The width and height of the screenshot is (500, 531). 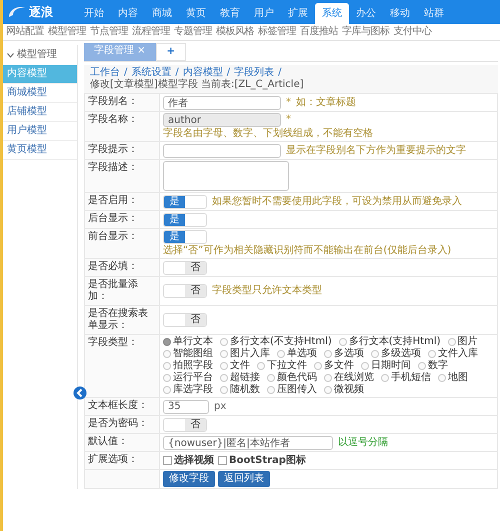 What do you see at coordinates (267, 291) in the screenshot?
I see `hint-text: 字段类型只允许文本类型` at bounding box center [267, 291].